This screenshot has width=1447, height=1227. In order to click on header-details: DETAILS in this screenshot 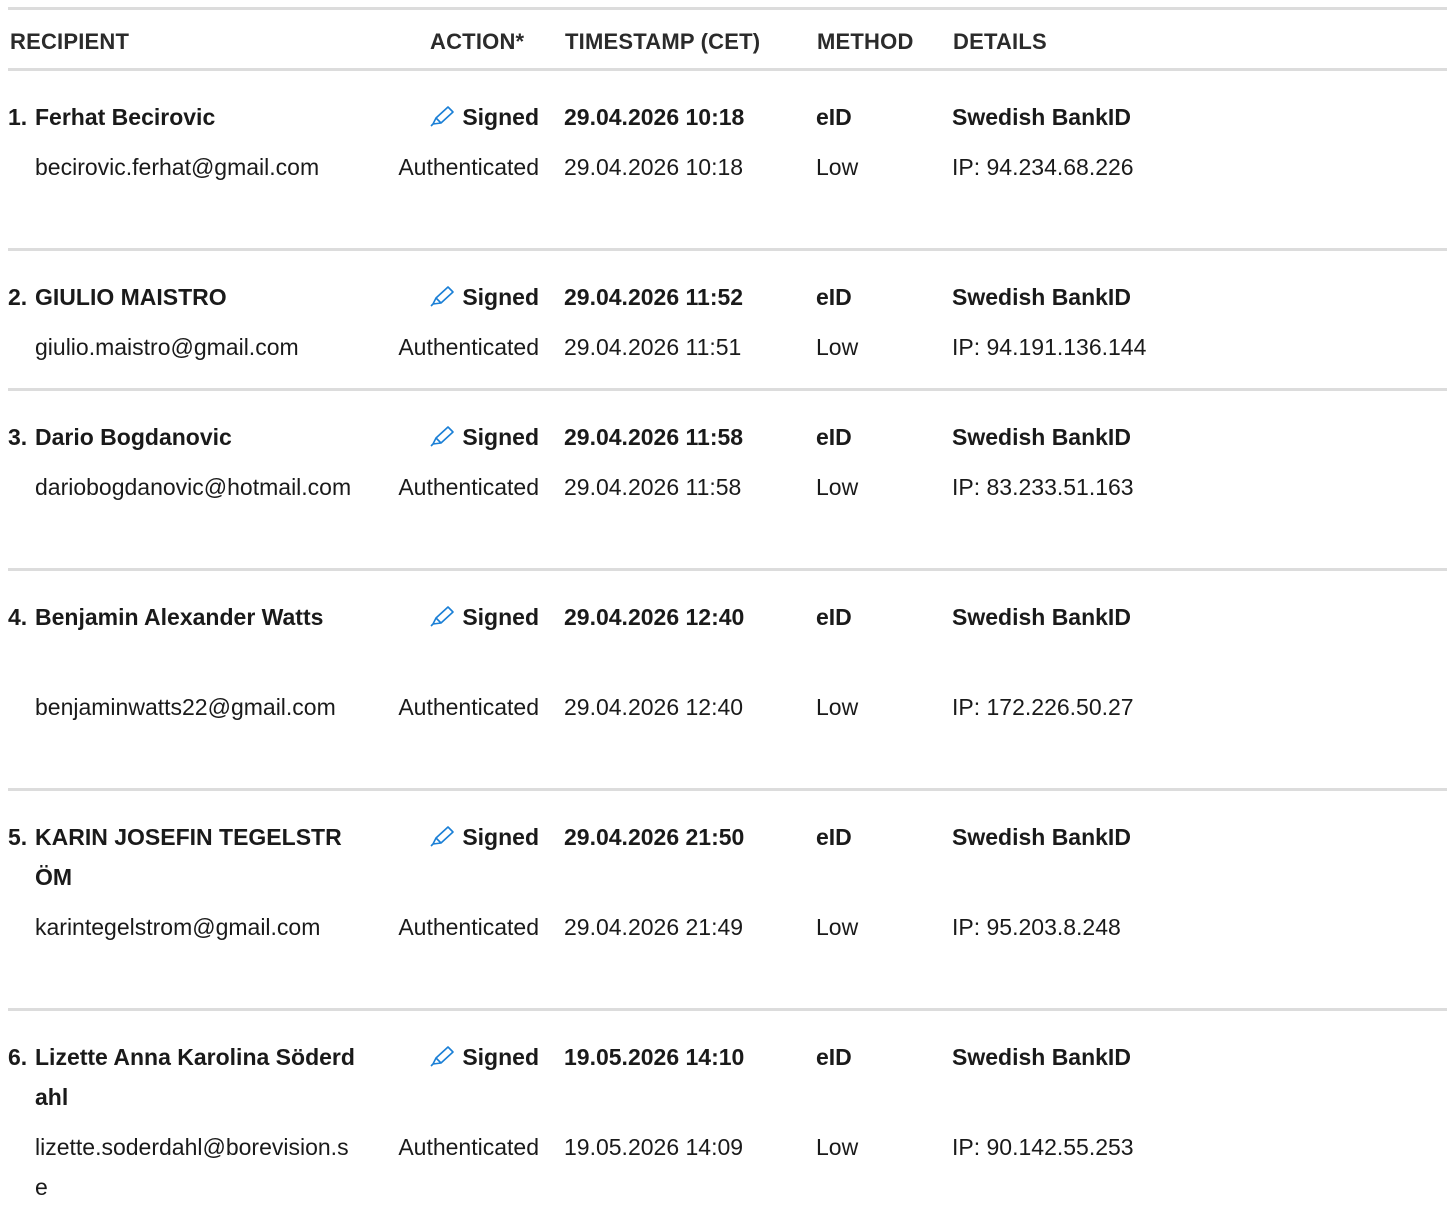, I will do `click(1000, 41)`.